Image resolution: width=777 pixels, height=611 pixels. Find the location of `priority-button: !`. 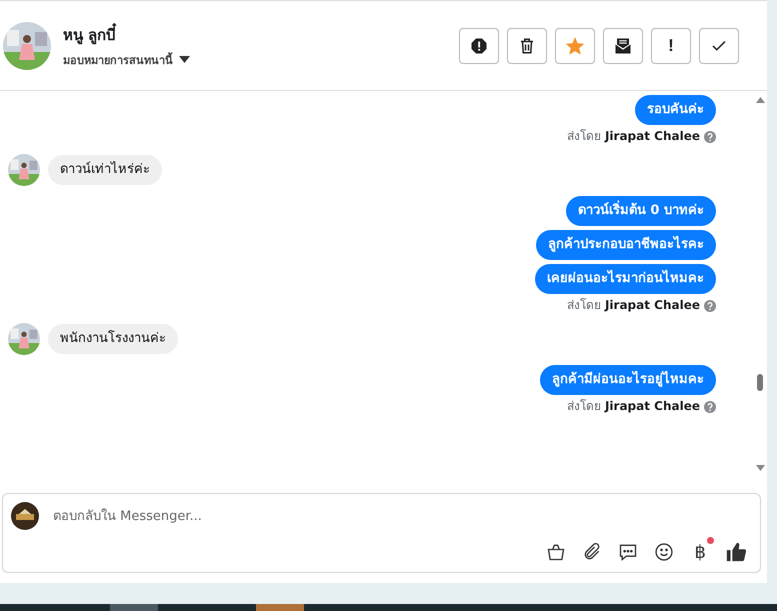

priority-button: ! is located at coordinates (671, 46).